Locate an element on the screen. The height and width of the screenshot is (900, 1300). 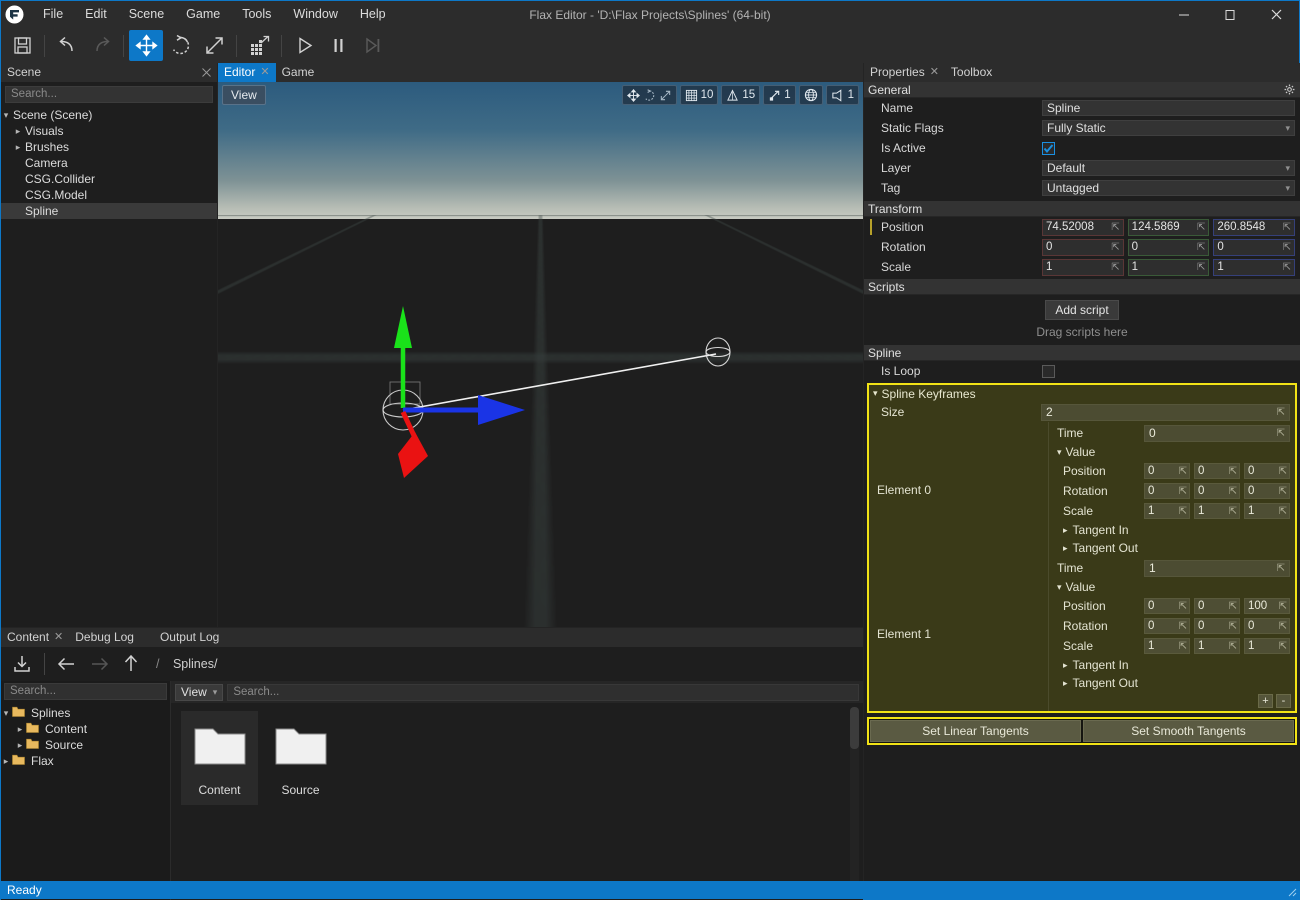
close-button is located at coordinates (1276, 14).